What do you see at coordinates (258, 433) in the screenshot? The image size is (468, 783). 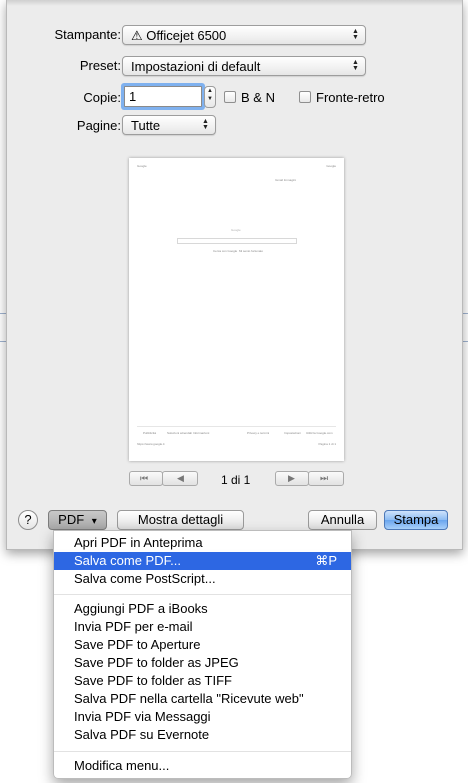 I see `preview-footer-link: Privacy e termini` at bounding box center [258, 433].